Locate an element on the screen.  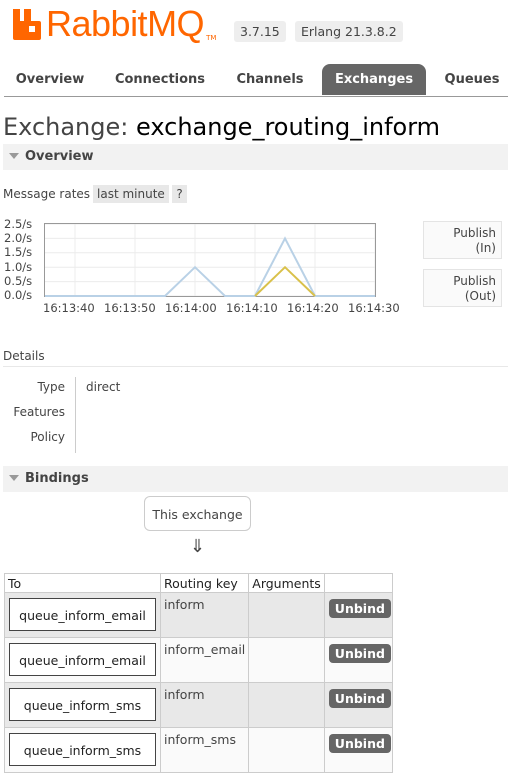
bindings-section-label: Bindings is located at coordinates (57, 478).